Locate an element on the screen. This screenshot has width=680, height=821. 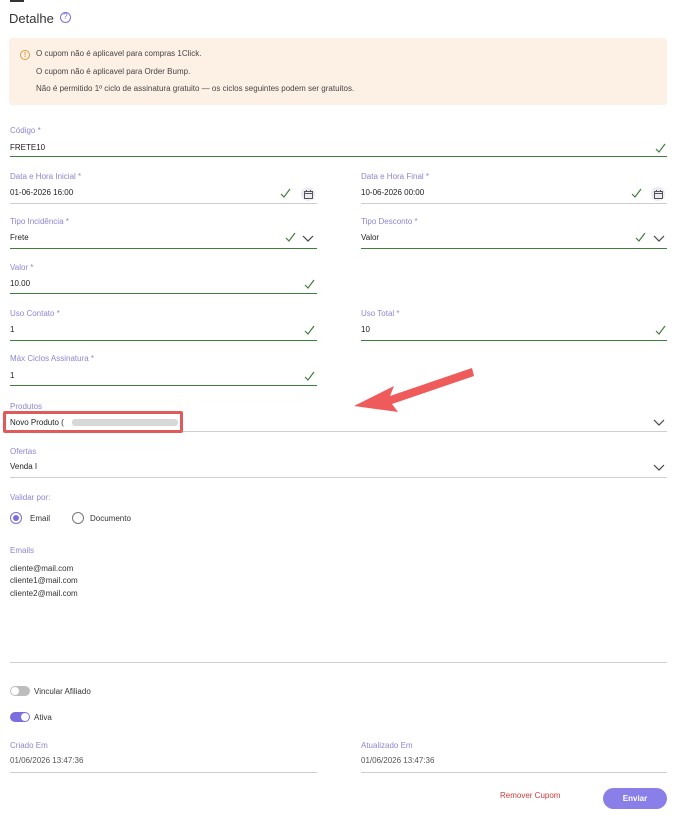
criado-em-value: 01/06/2026 13:47:36 is located at coordinates (47, 760).